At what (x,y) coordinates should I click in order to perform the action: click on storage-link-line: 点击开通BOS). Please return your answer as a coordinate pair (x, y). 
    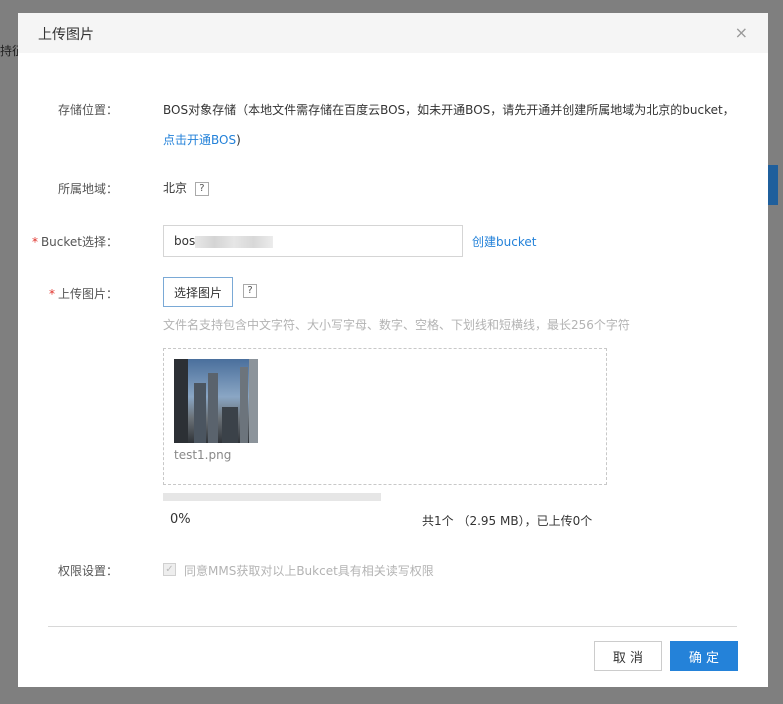
    Looking at the image, I should click on (202, 139).